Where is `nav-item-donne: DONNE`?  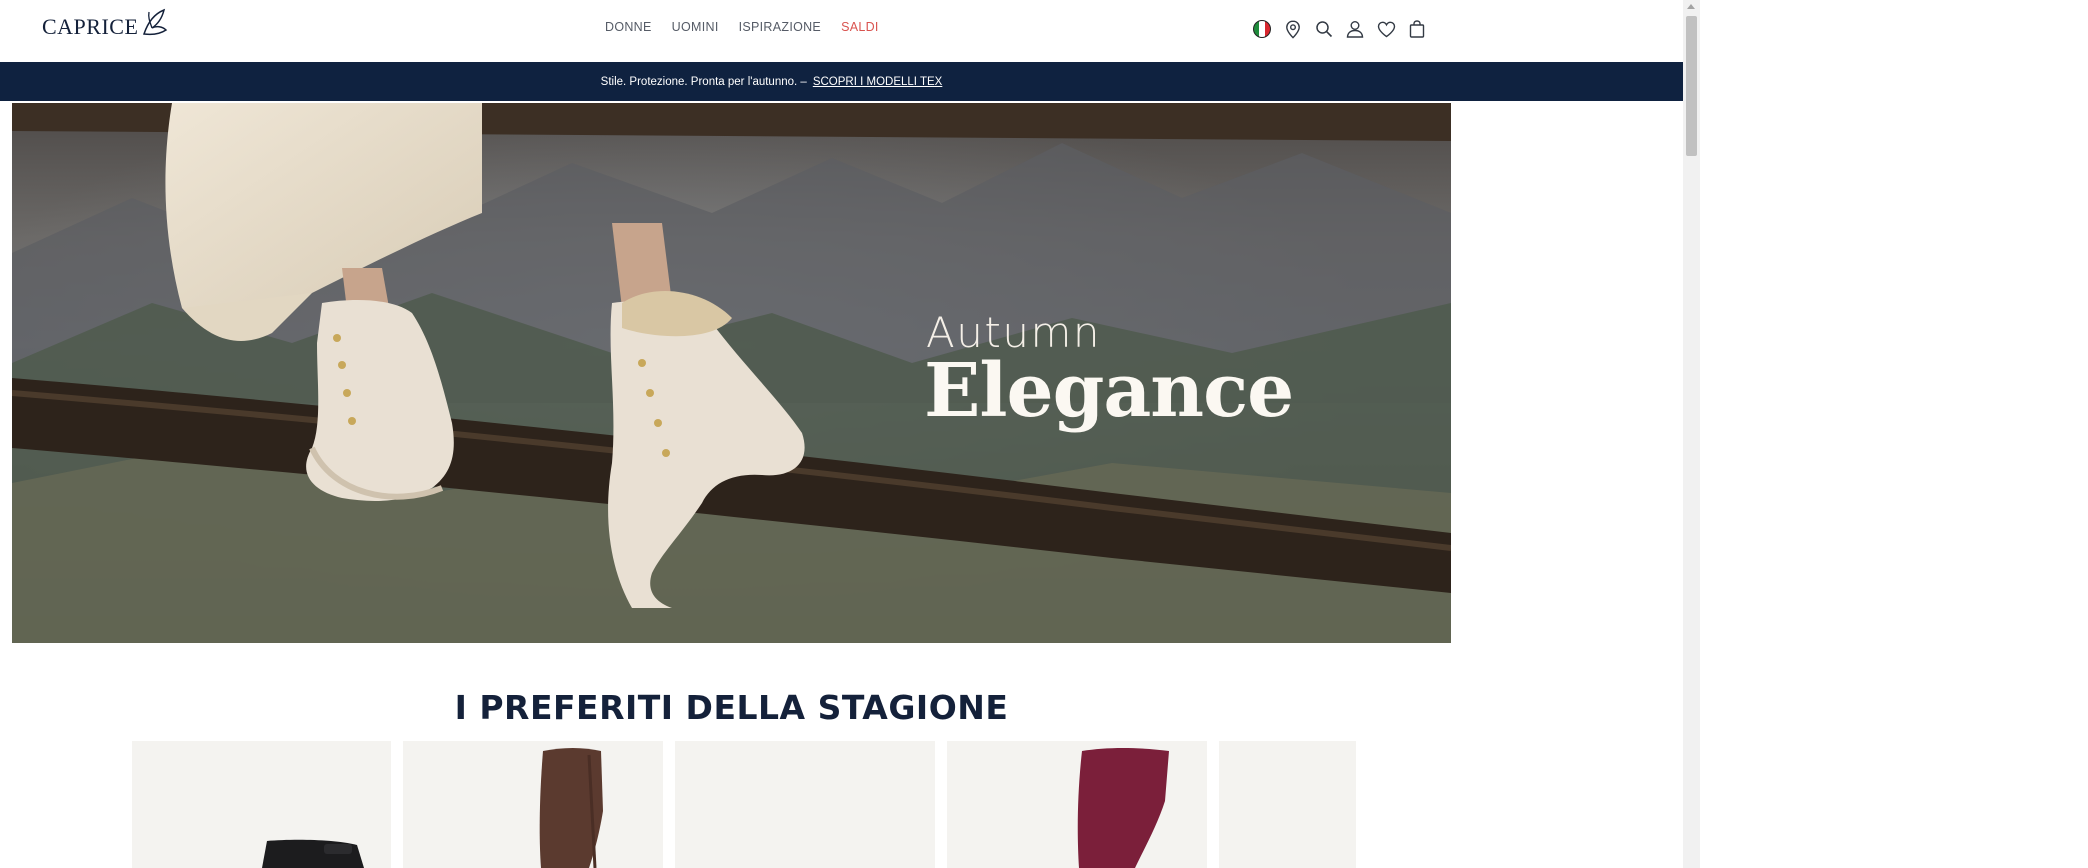
nav-item-donne: DONNE is located at coordinates (628, 27).